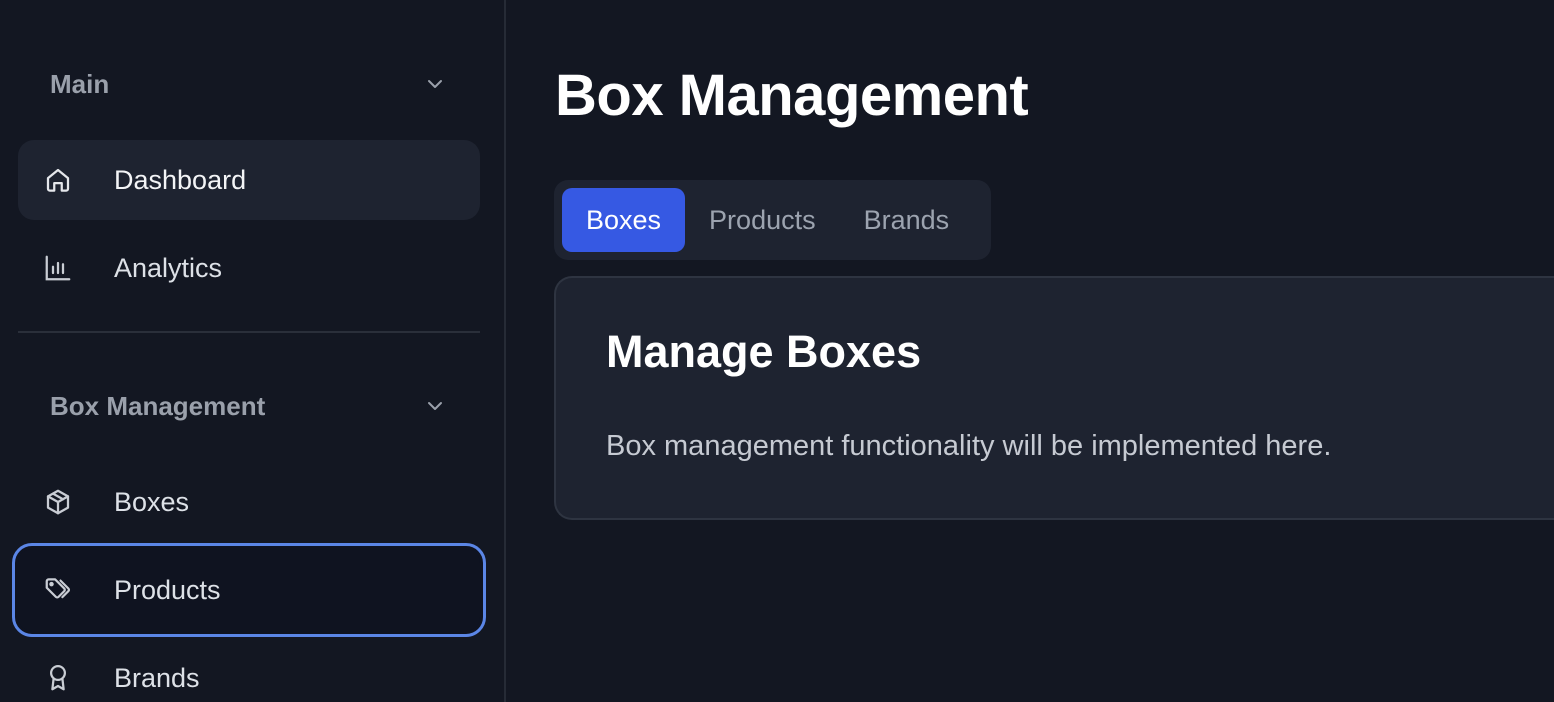 This screenshot has width=1554, height=702. Describe the element at coordinates (249, 670) in the screenshot. I see `sidebar-item-brands: Brands` at that location.